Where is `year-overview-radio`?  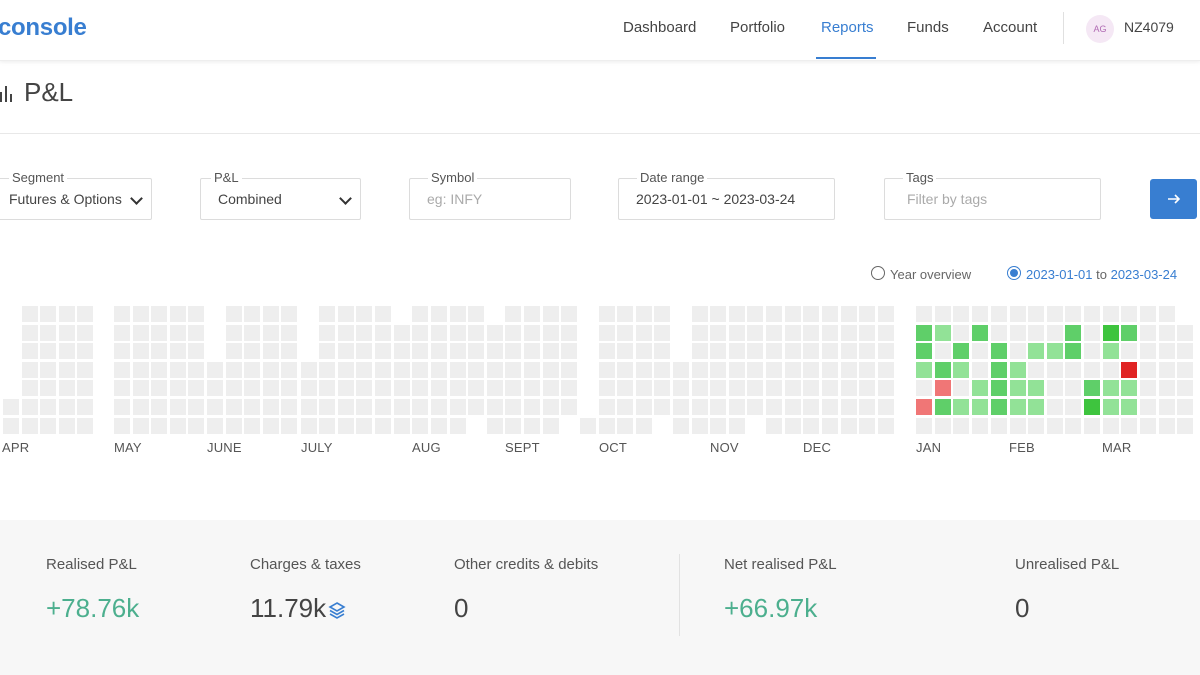
year-overview-radio is located at coordinates (878, 273).